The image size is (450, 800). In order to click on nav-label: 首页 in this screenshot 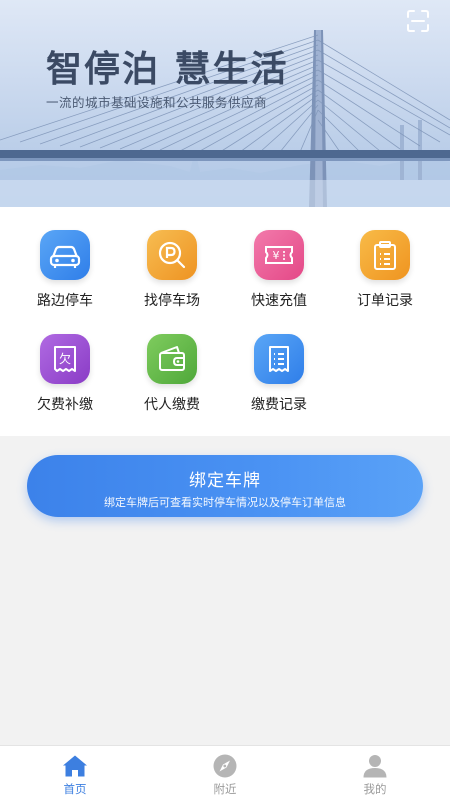, I will do `click(75, 789)`.